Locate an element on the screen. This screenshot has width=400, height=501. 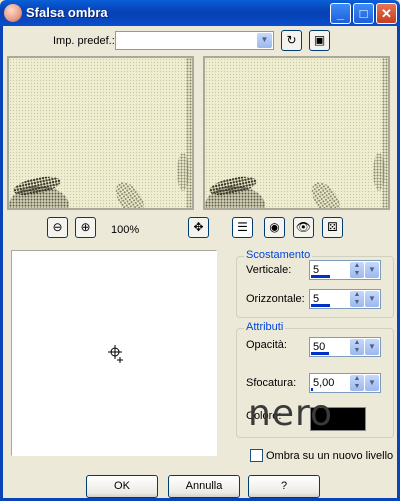
zoom-out-button: ⊖ is located at coordinates (57, 227).